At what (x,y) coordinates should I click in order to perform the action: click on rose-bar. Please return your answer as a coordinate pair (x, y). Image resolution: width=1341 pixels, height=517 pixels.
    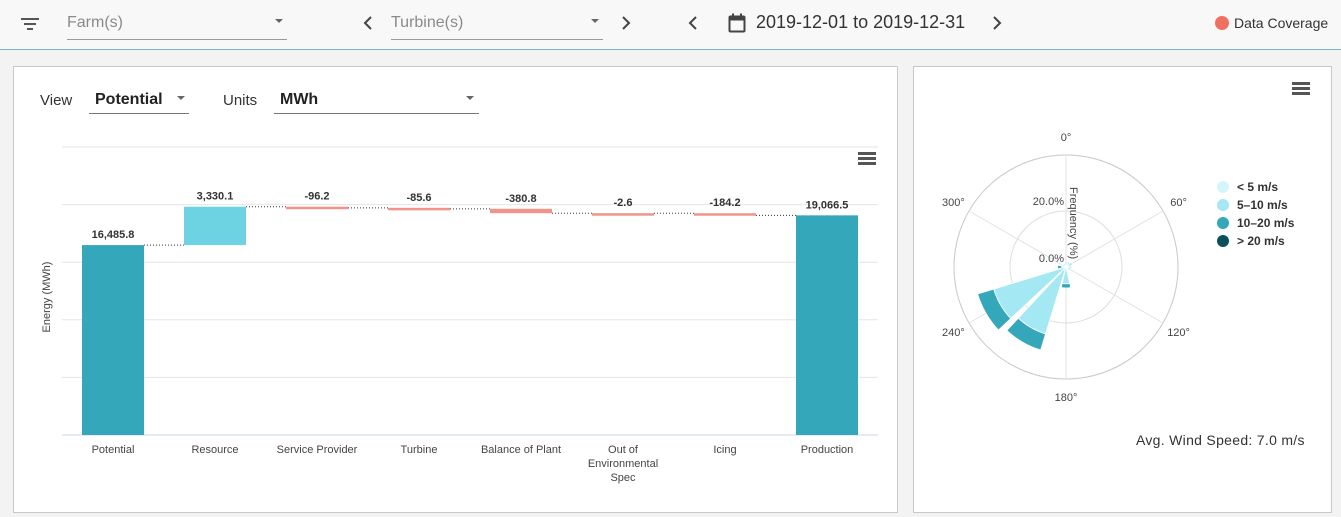
    Looking at the image, I should click on (1066, 285).